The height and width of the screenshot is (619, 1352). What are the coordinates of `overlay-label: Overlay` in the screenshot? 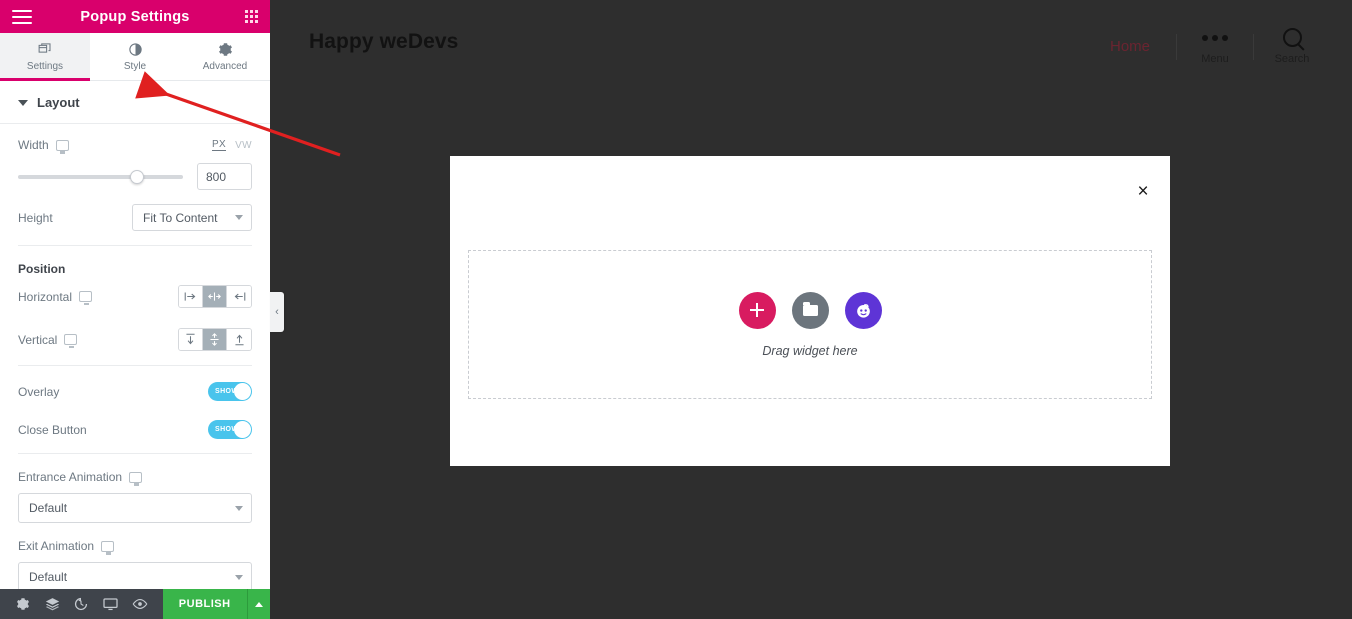 It's located at (39, 391).